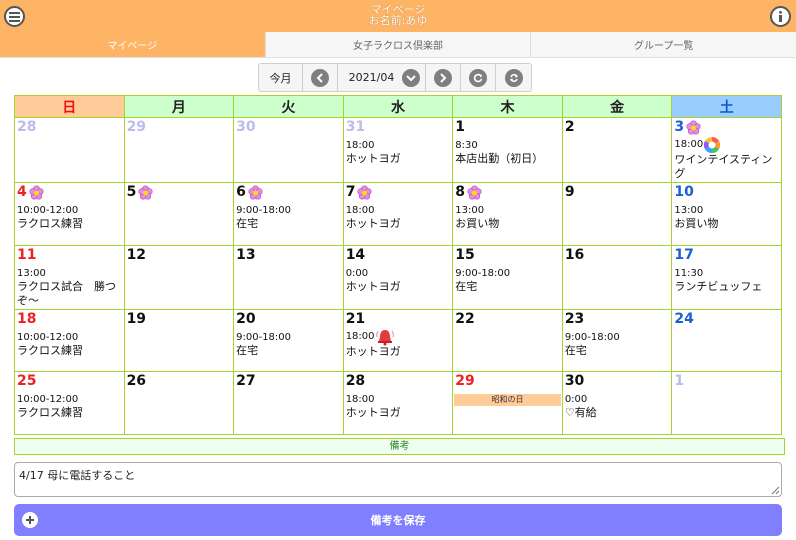 Image resolution: width=796 pixels, height=540 pixels. What do you see at coordinates (780, 16) in the screenshot?
I see `info-button` at bounding box center [780, 16].